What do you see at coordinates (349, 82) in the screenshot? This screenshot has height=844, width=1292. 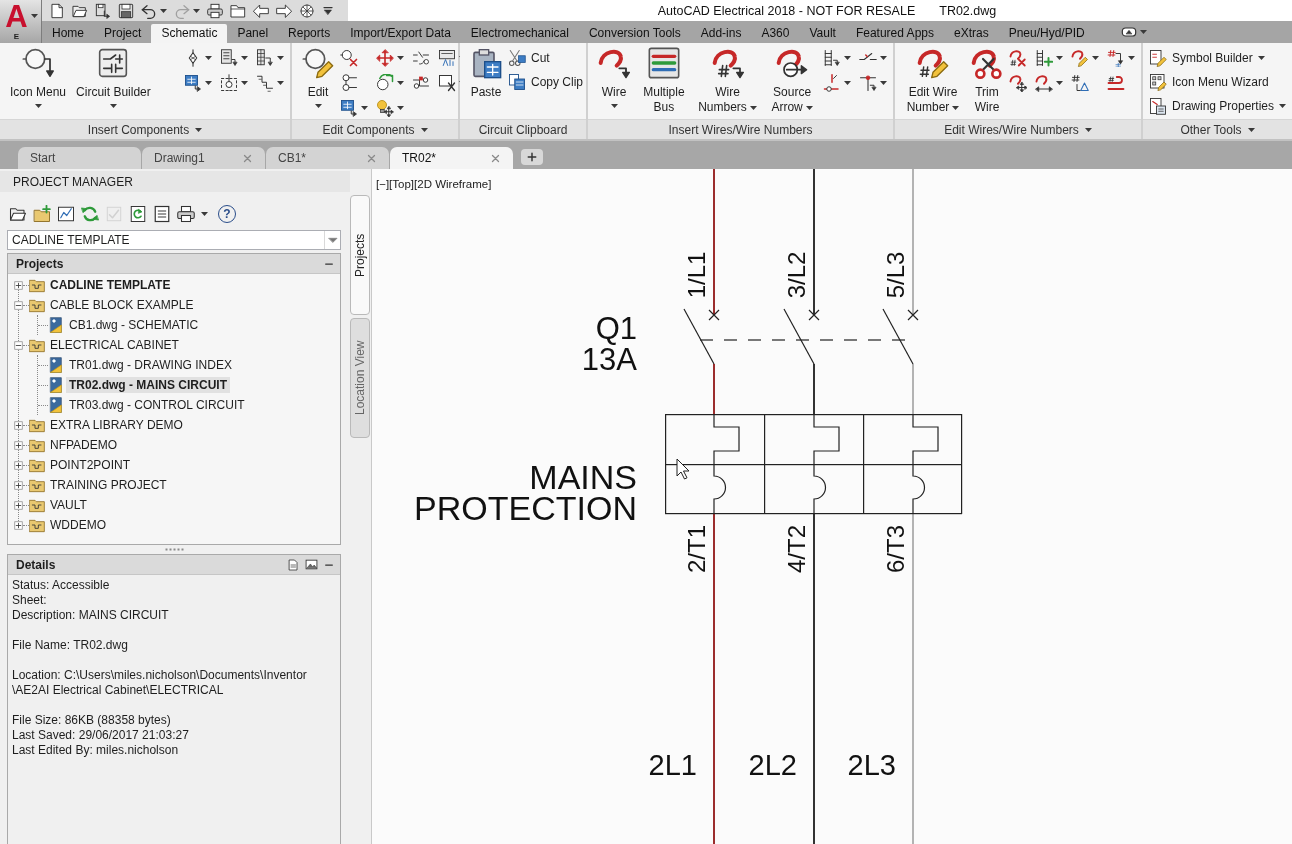 I see `linked-circles-icon` at bounding box center [349, 82].